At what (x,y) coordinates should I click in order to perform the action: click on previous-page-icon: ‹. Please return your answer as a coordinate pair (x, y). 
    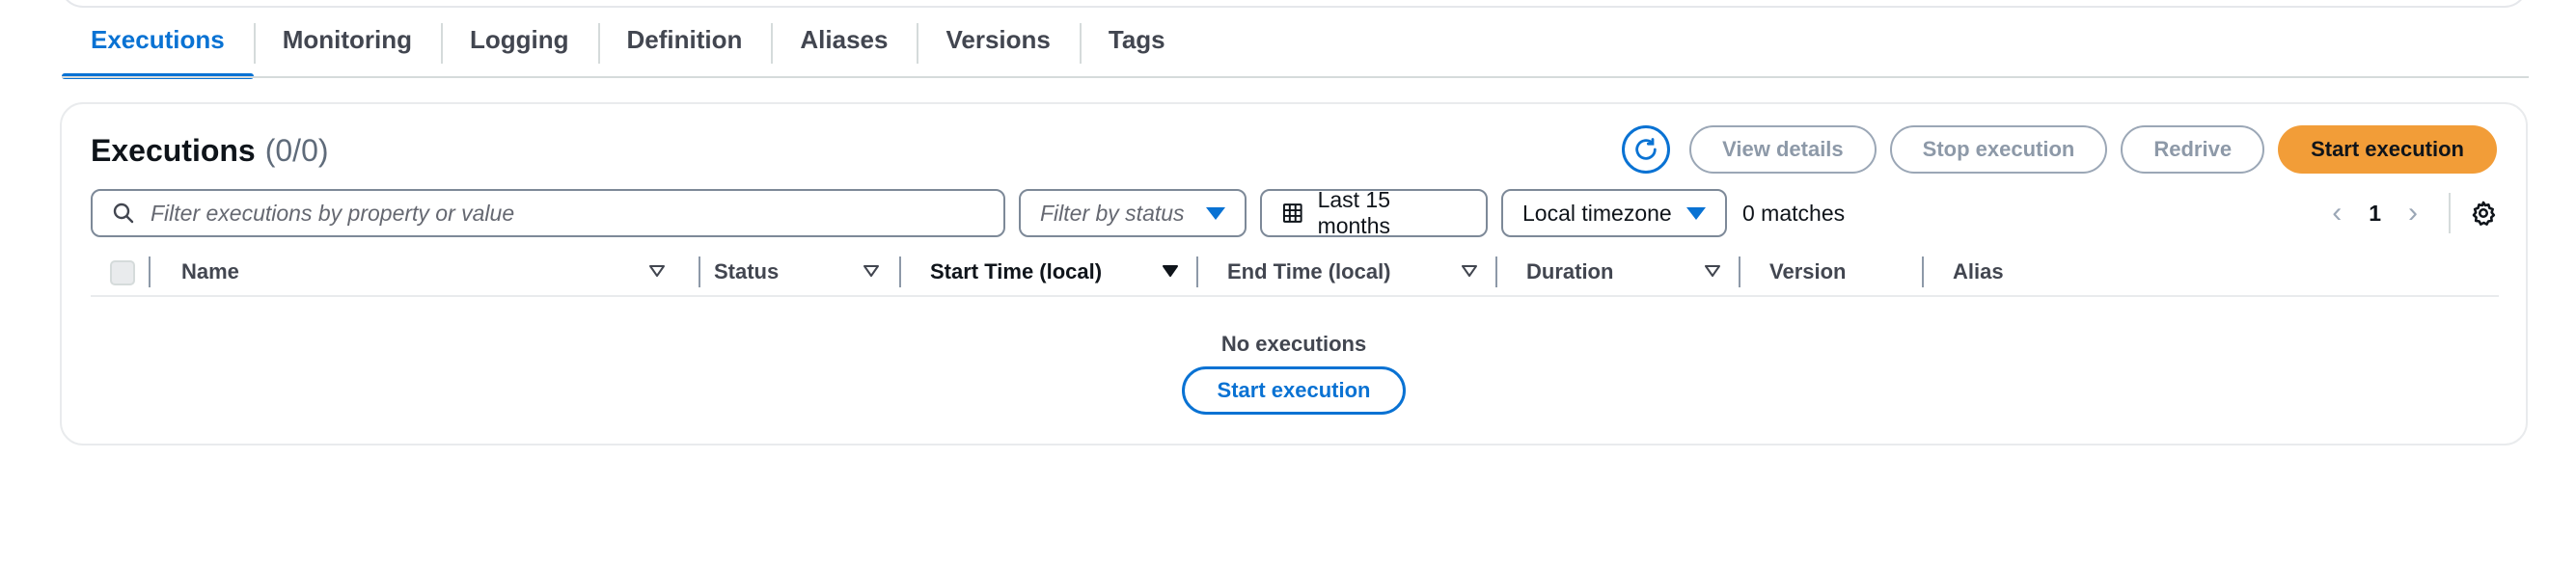
    Looking at the image, I should click on (2336, 213).